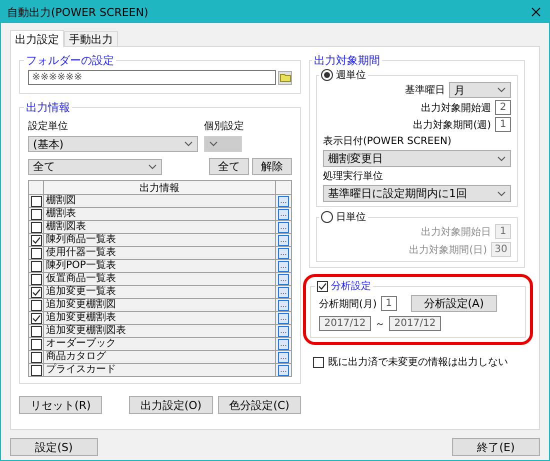  I want to click on number-field: 2, so click(503, 107).